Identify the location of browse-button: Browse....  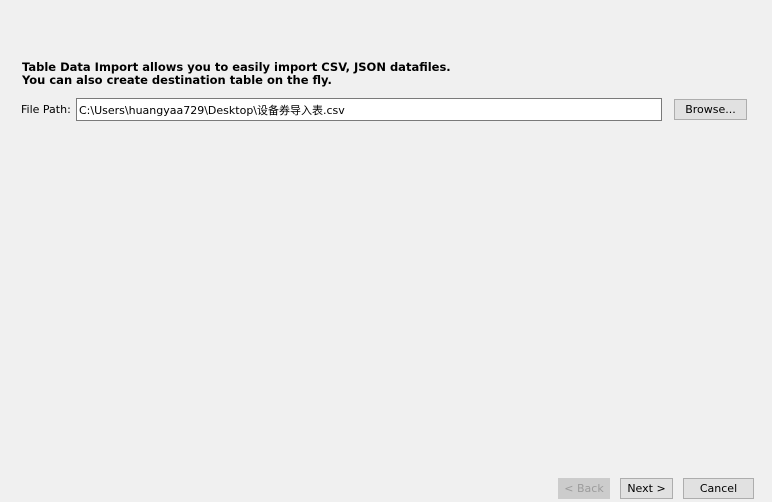
(710, 109).